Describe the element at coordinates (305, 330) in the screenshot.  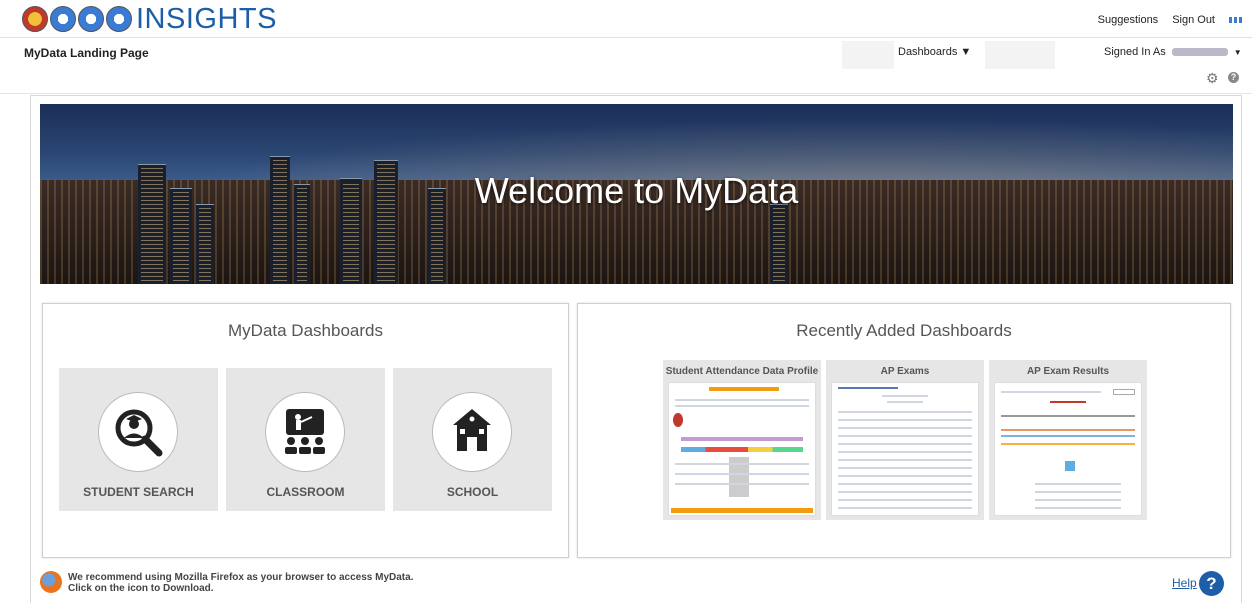
I see `mydata-dashboards-title: MyData Dashboards` at that location.